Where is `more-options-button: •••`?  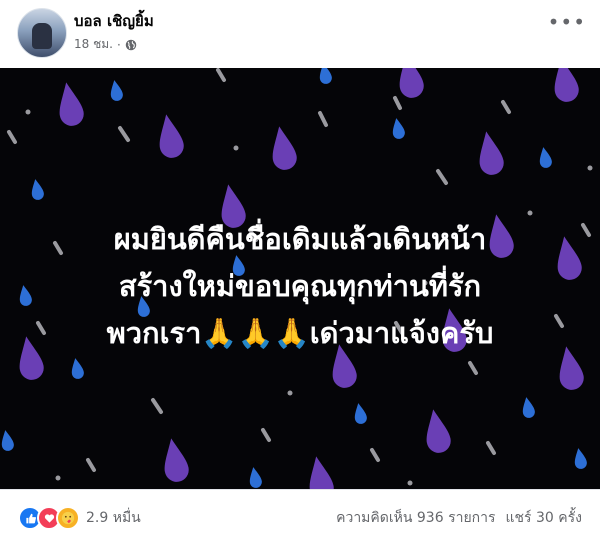 more-options-button: ••• is located at coordinates (567, 22).